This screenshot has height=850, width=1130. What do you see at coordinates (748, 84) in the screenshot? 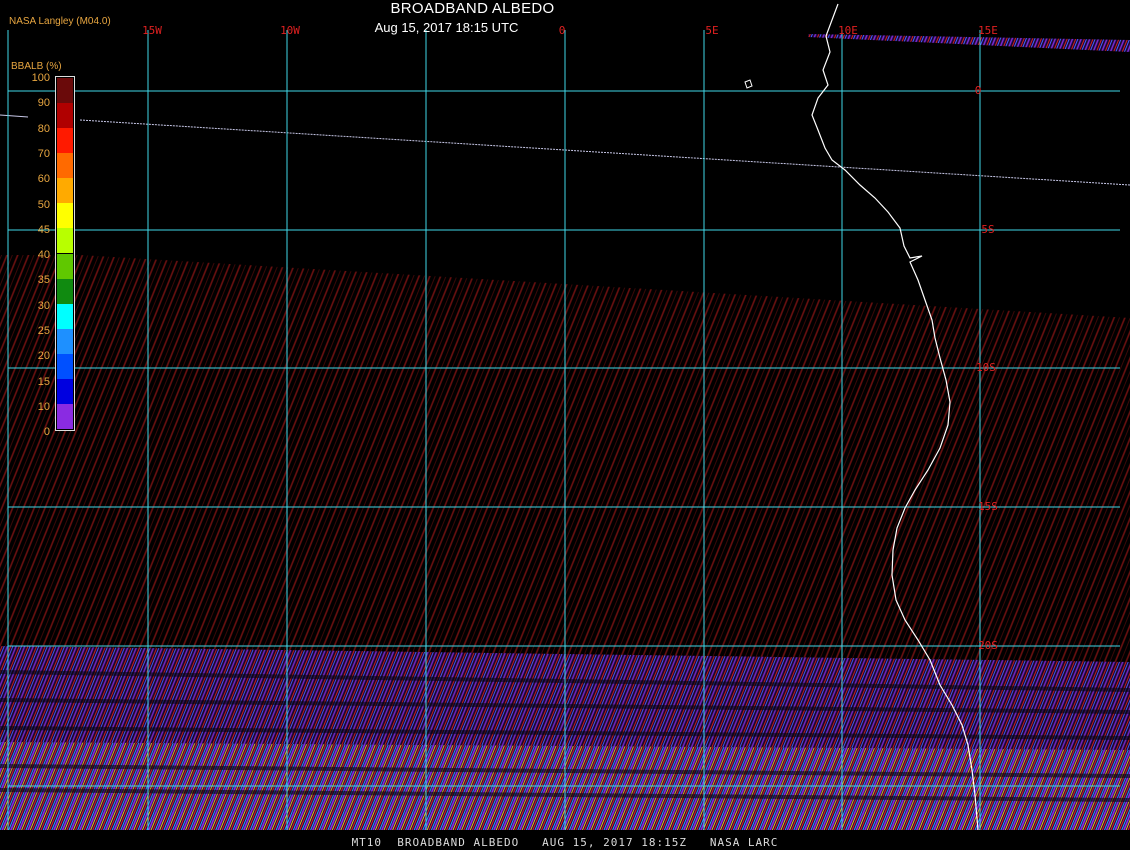
I see `island-outline` at bounding box center [748, 84].